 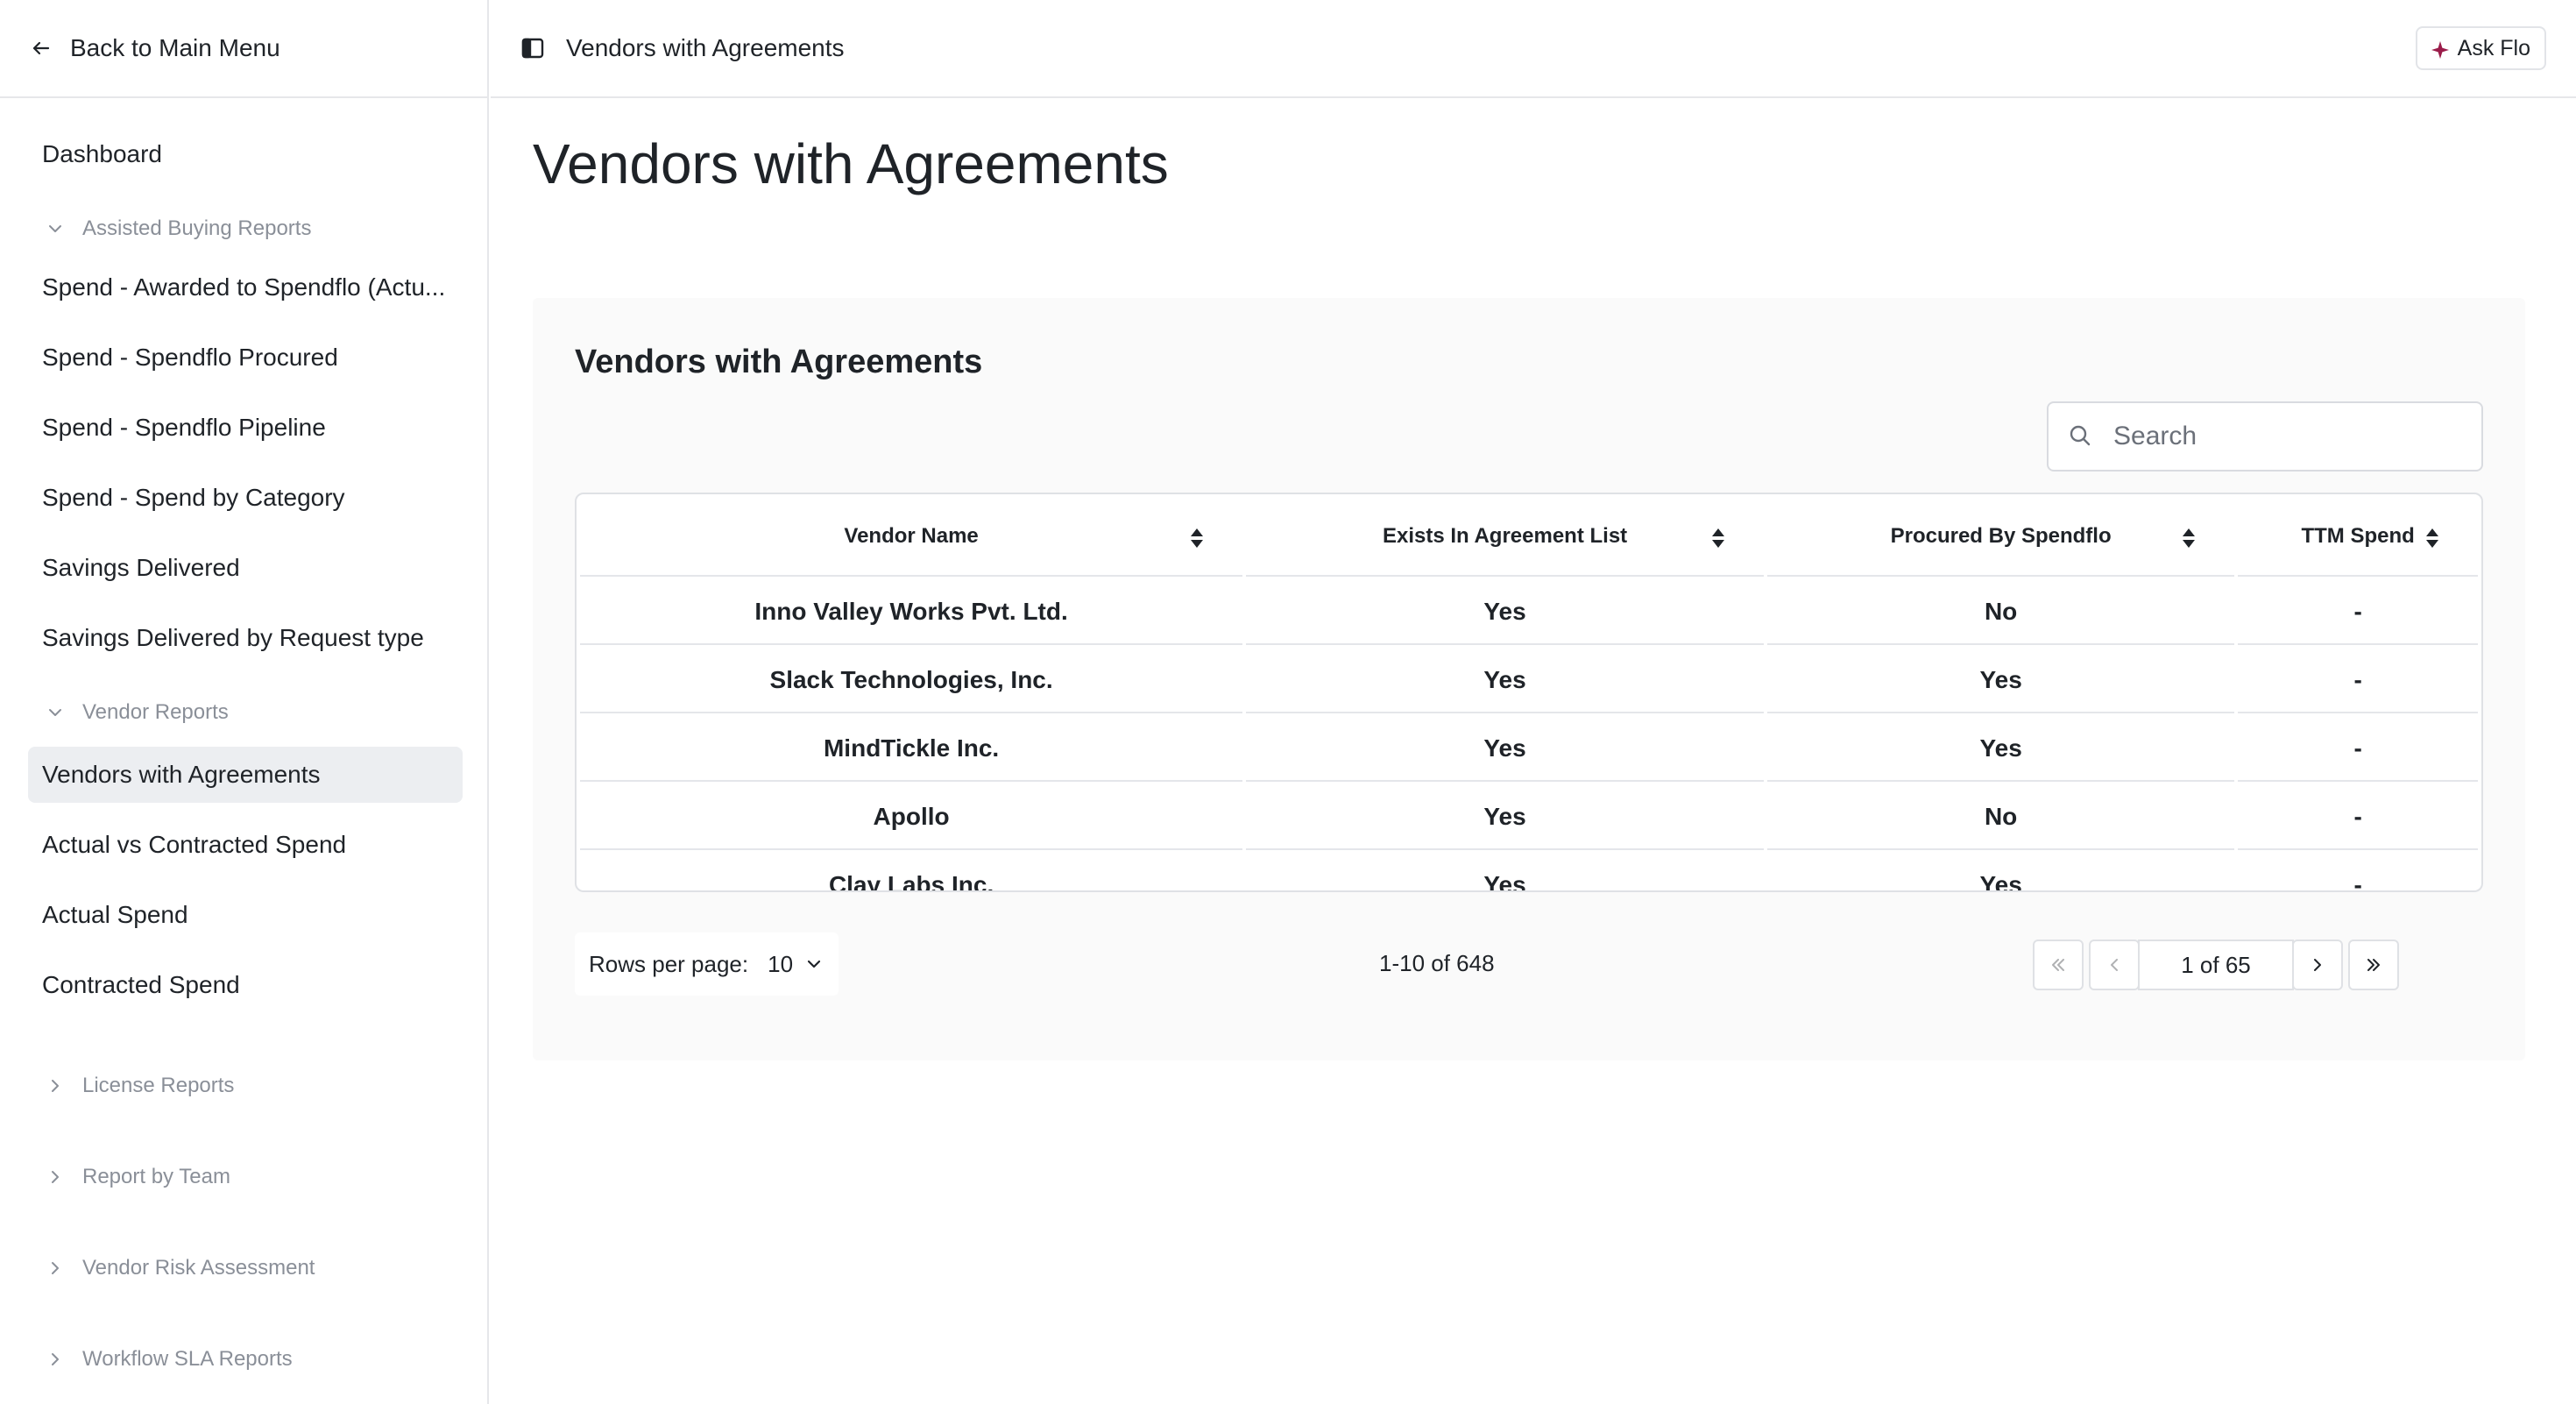 I want to click on column-header-procured-by-spendflo: Procured By Spendflo, so click(x=2000, y=537).